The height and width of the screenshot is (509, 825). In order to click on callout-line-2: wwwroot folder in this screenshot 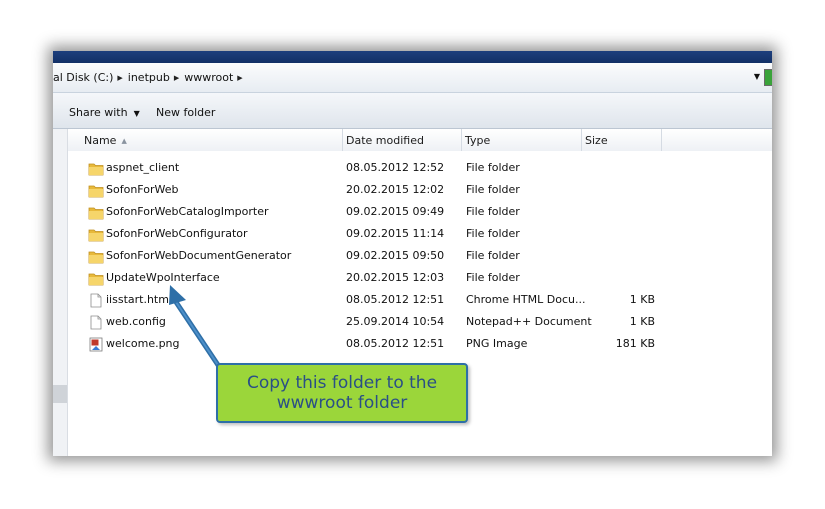, I will do `click(342, 403)`.